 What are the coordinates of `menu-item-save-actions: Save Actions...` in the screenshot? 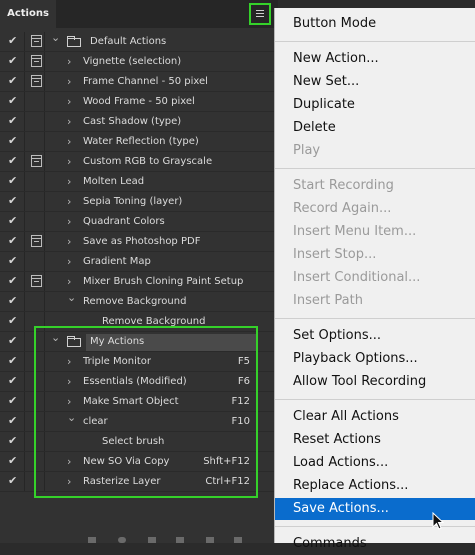 It's located at (341, 509).